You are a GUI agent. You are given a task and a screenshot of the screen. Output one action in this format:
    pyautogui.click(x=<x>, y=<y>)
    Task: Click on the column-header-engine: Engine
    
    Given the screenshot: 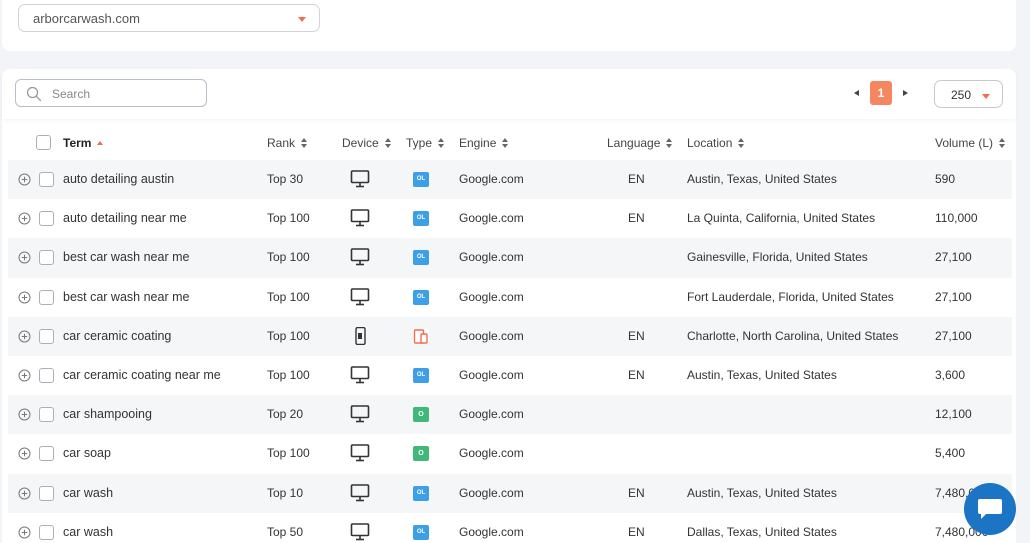 What is the action you would take?
    pyautogui.click(x=484, y=143)
    